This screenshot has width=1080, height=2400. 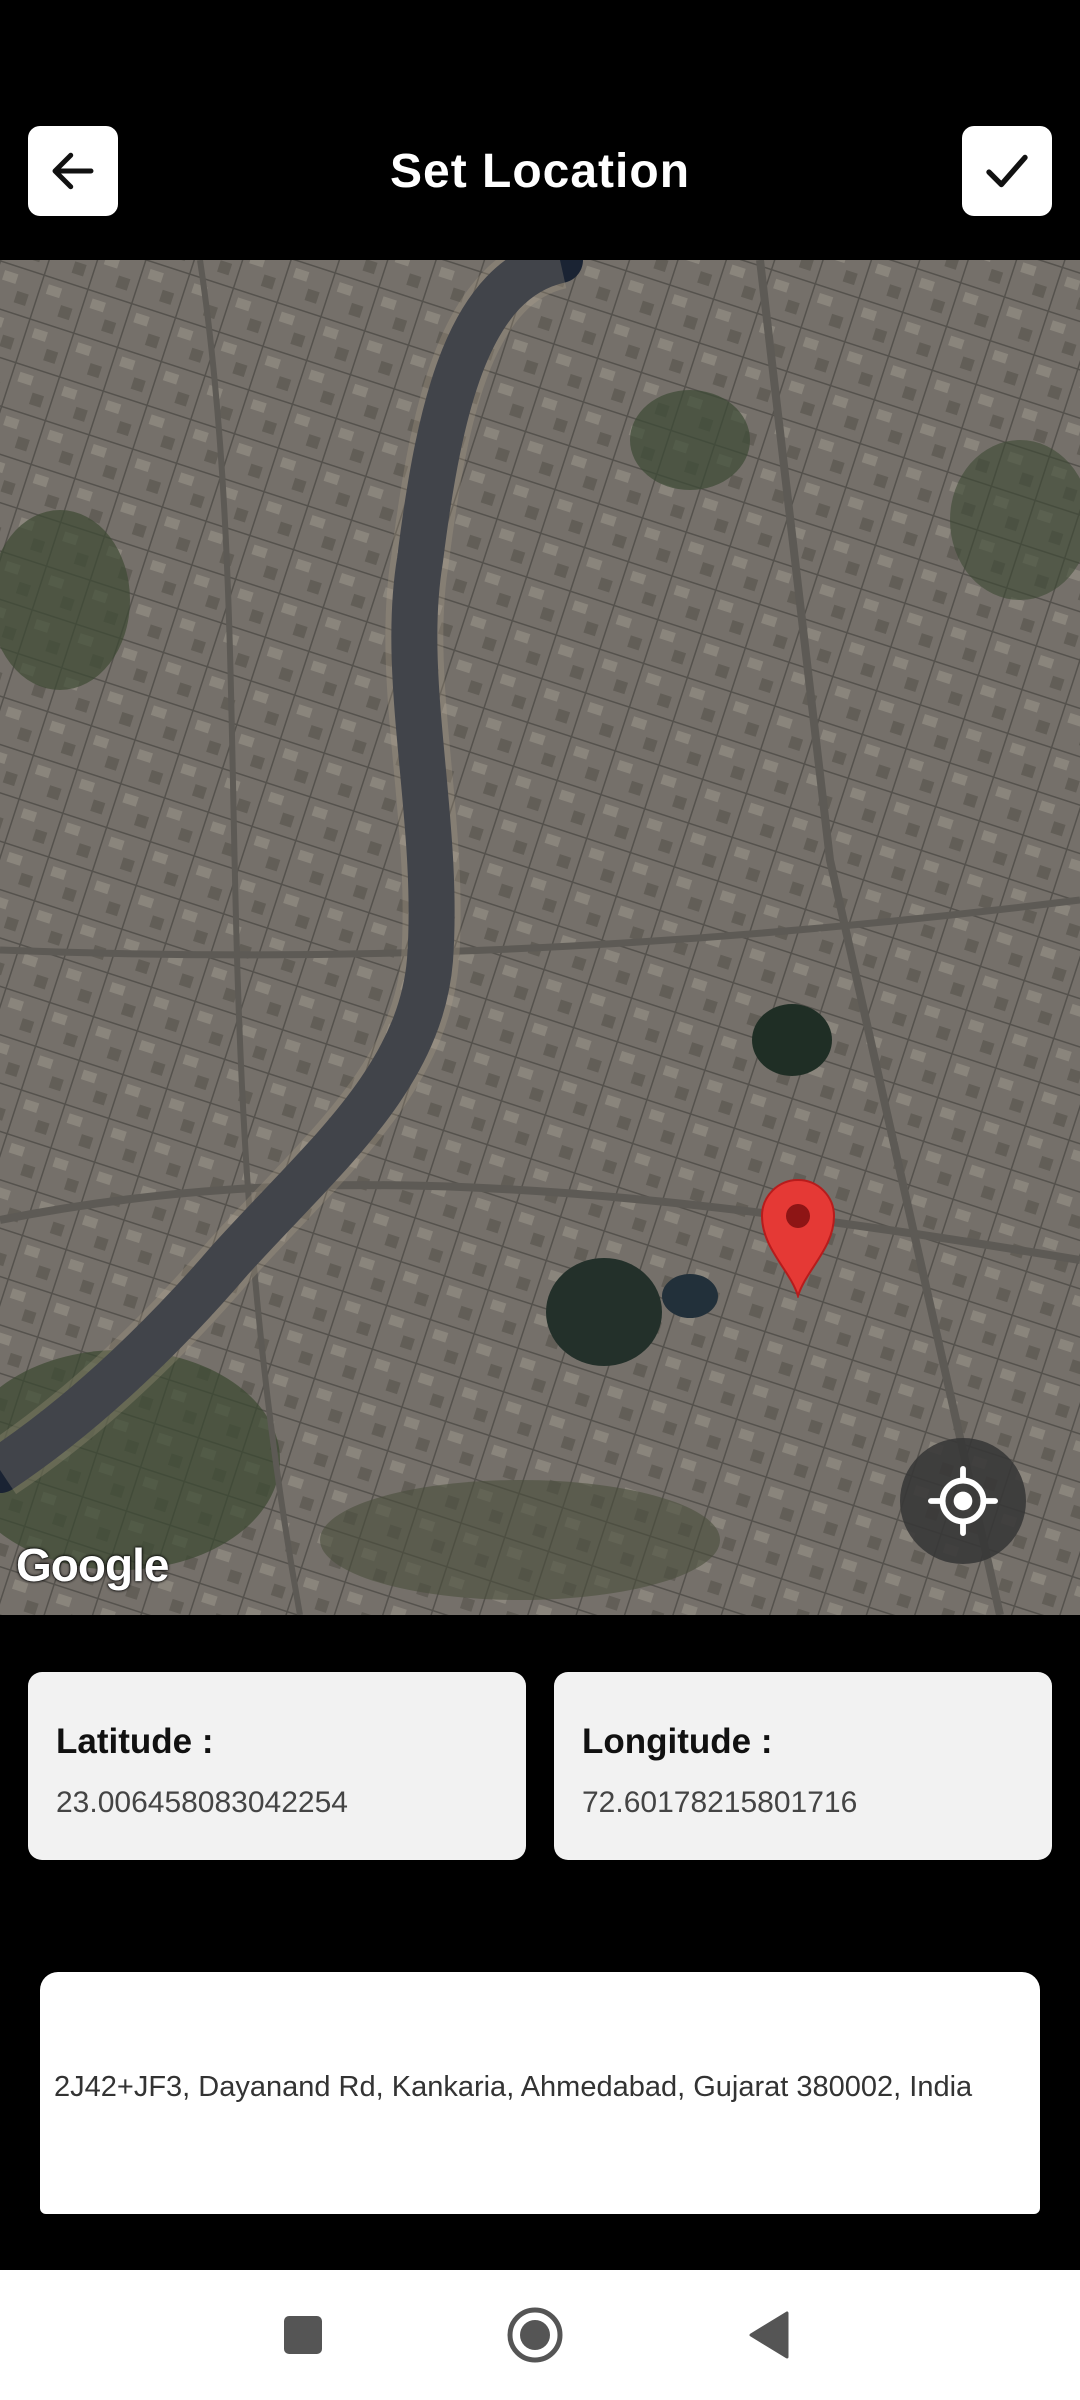 I want to click on longitude-label: Longitude :, so click(x=677, y=1741).